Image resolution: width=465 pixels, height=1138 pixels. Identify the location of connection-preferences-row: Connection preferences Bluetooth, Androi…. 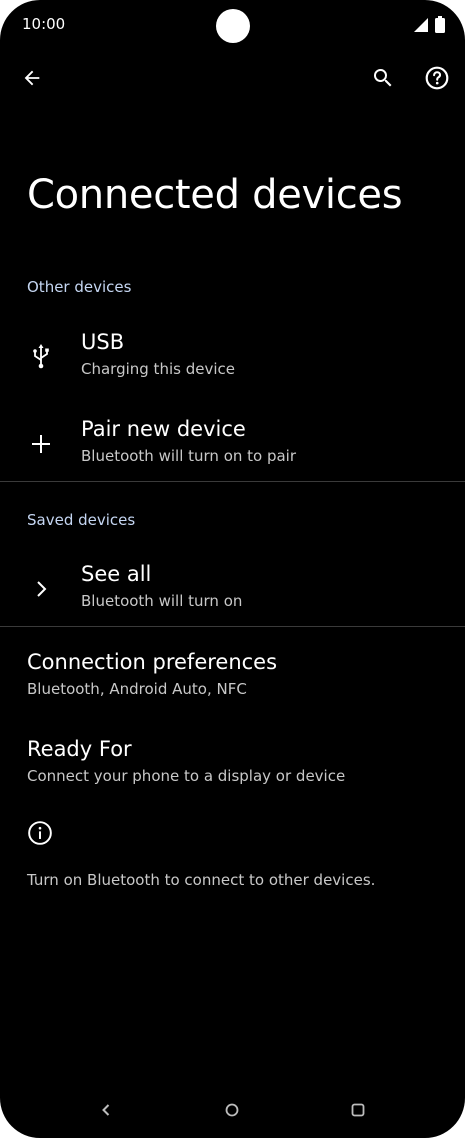
(232, 680).